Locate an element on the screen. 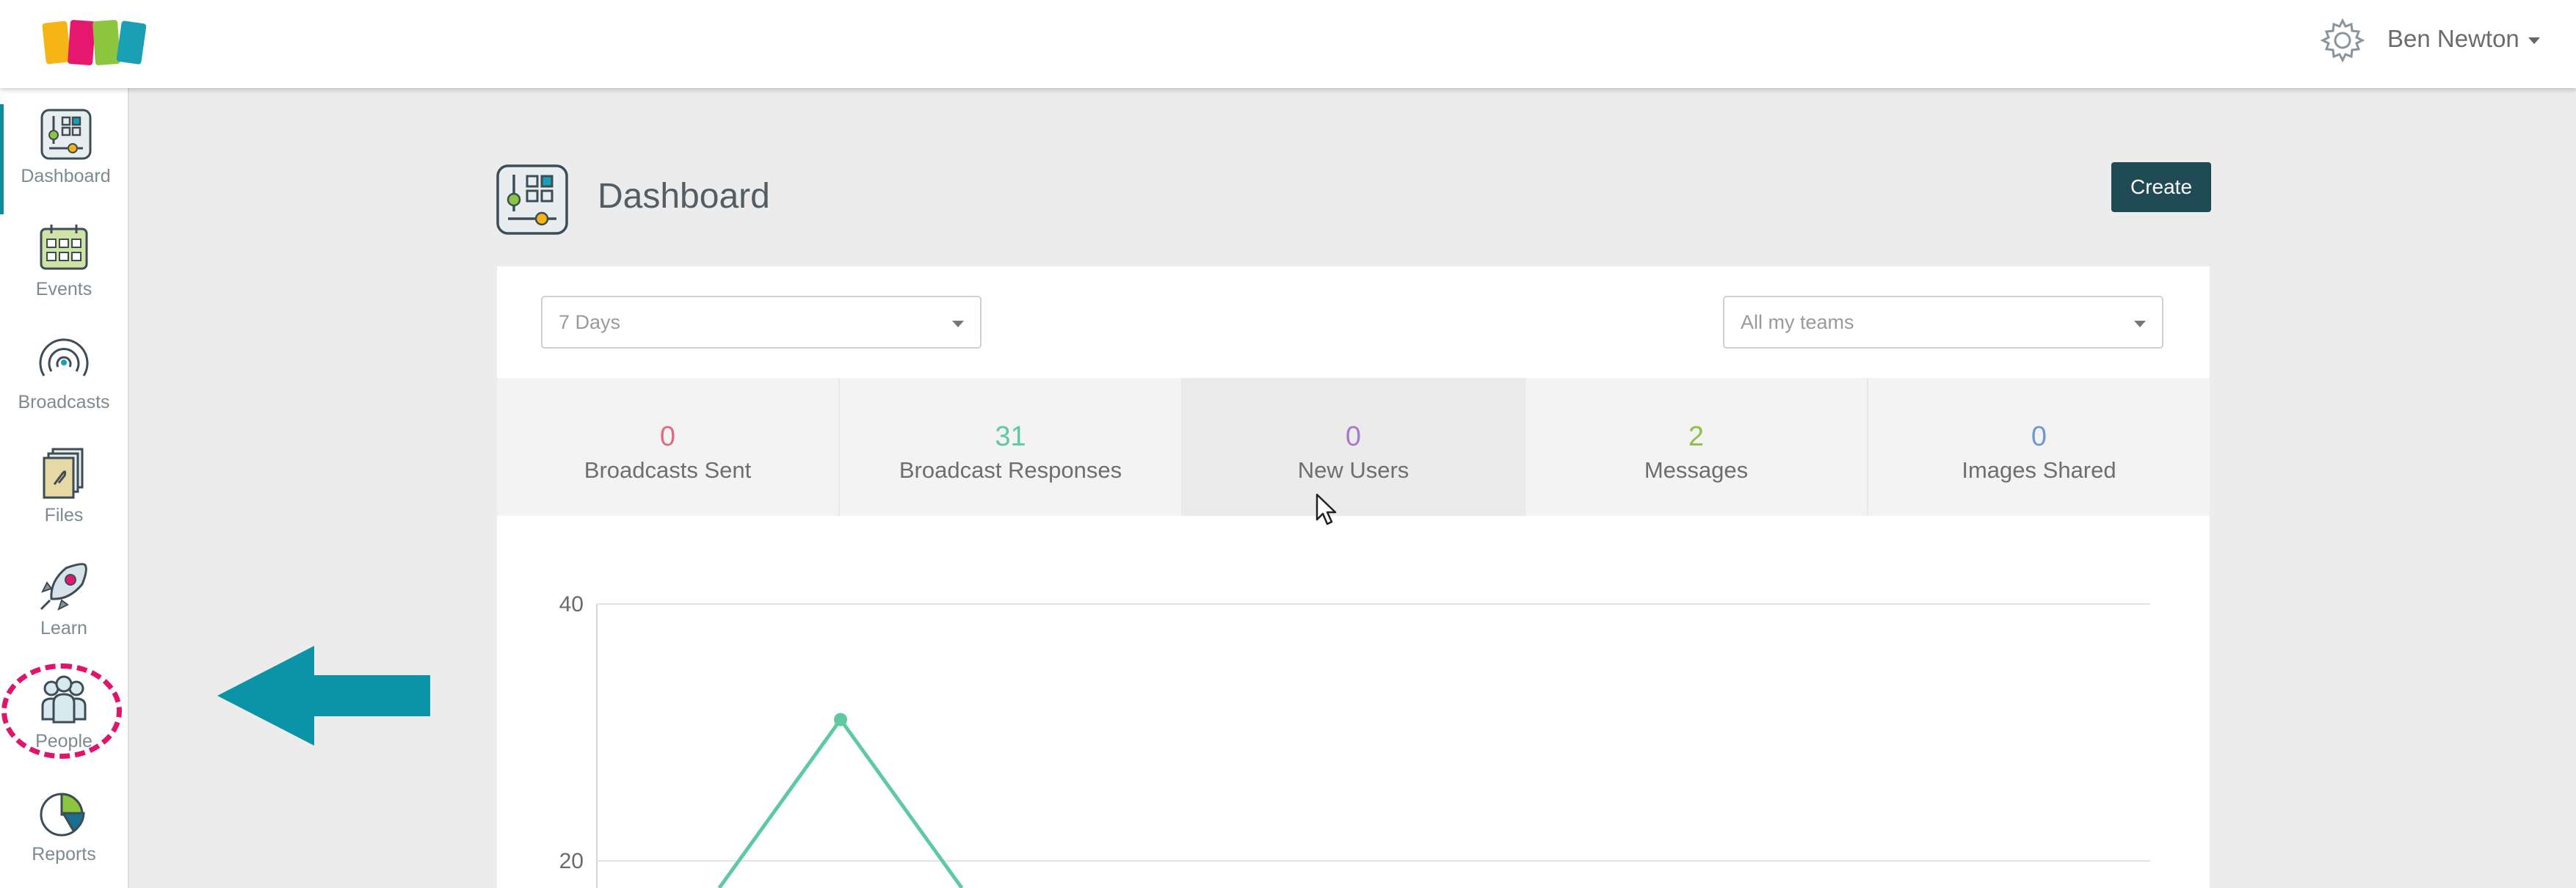  pie-chart-icon is located at coordinates (62, 815).